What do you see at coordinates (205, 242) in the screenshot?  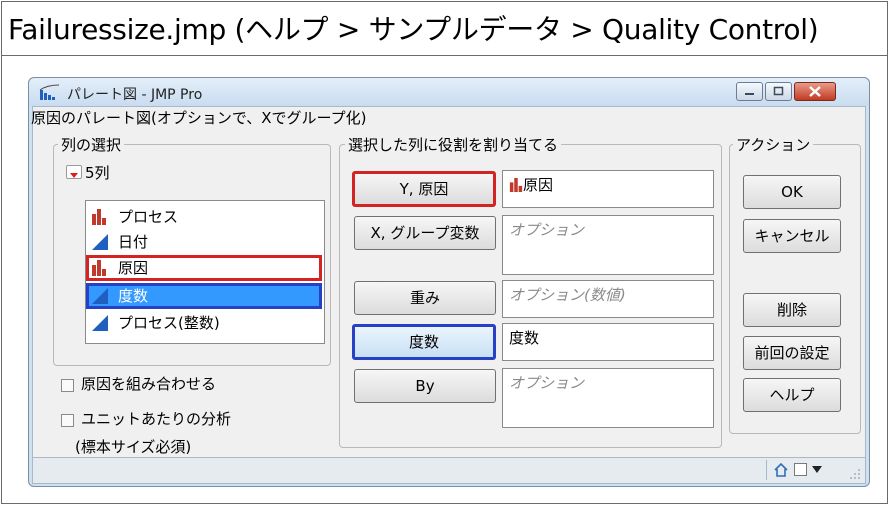 I see `column-item-date: 日付` at bounding box center [205, 242].